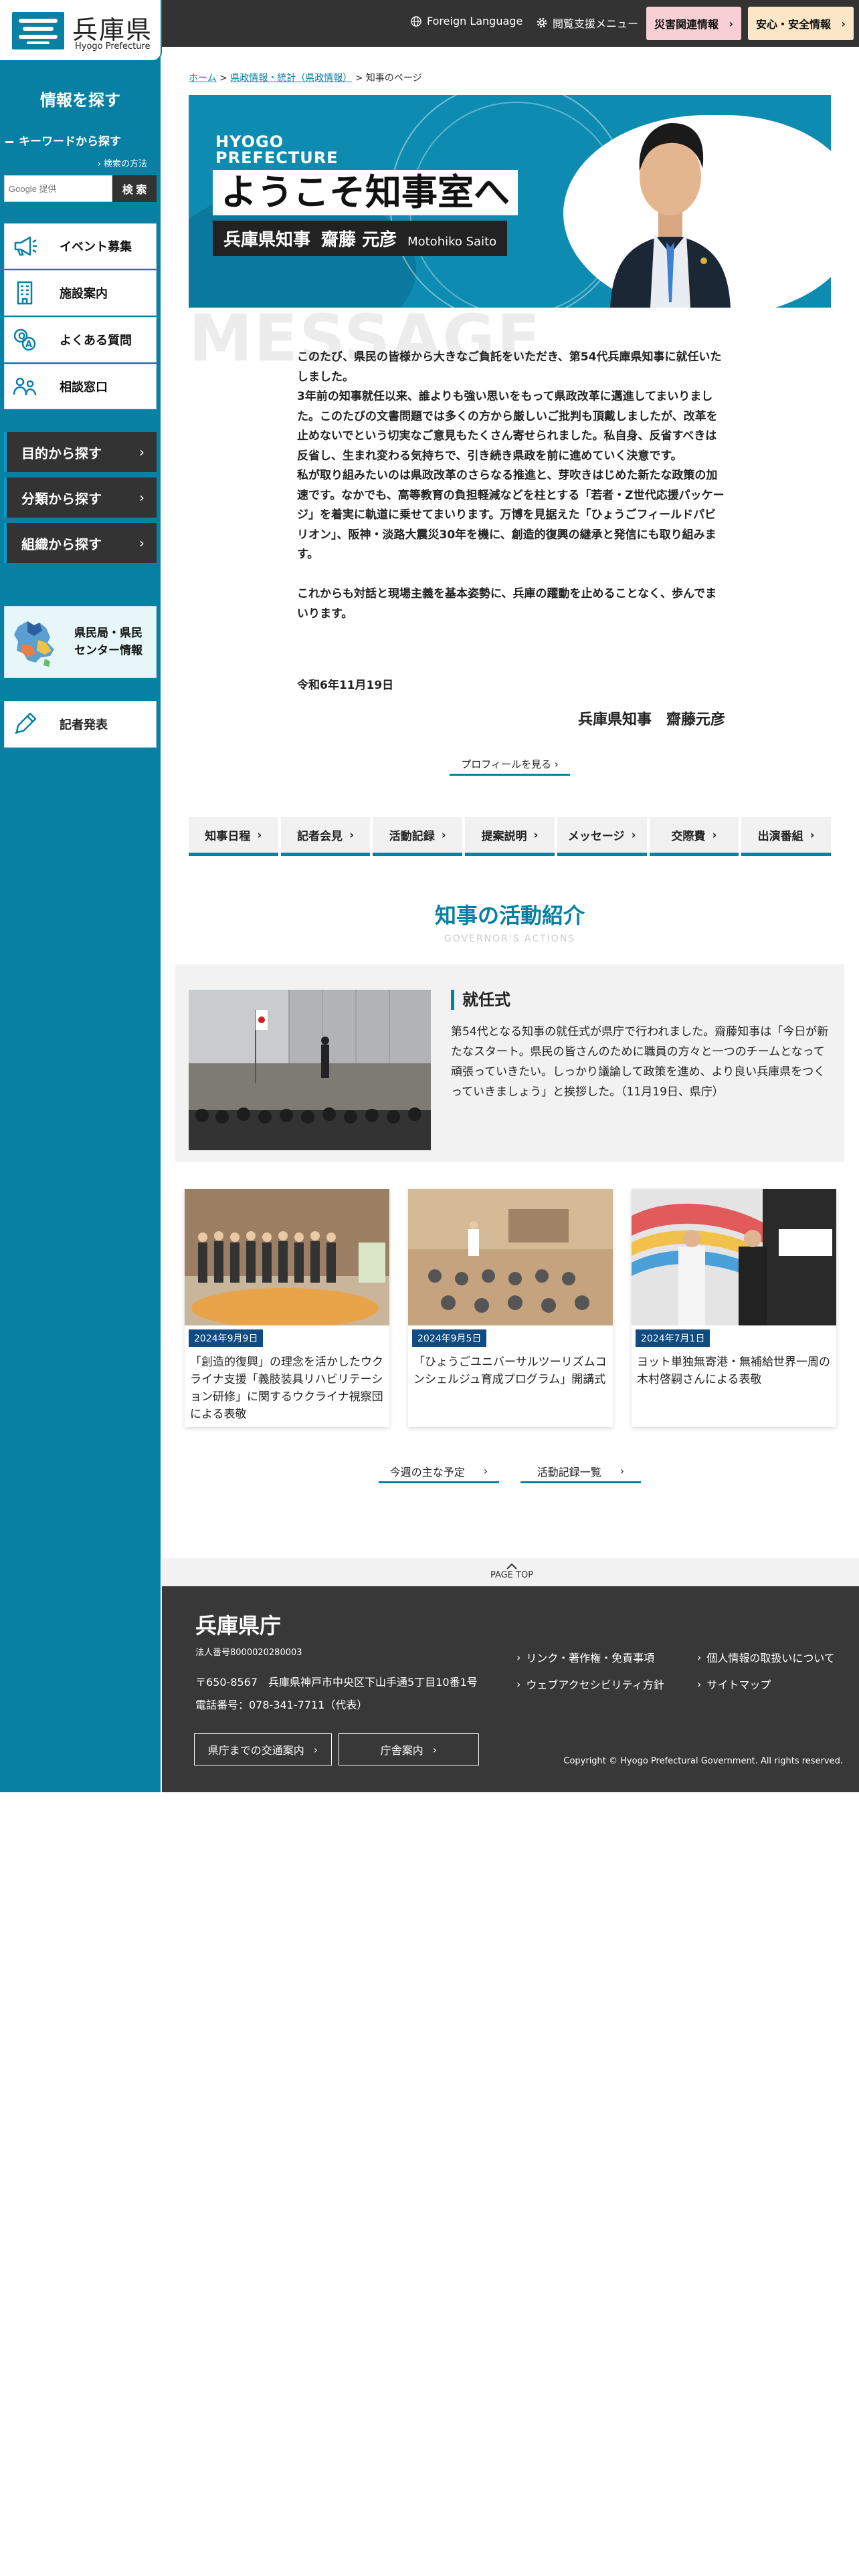  I want to click on tab-message: メッセージ ›, so click(602, 836).